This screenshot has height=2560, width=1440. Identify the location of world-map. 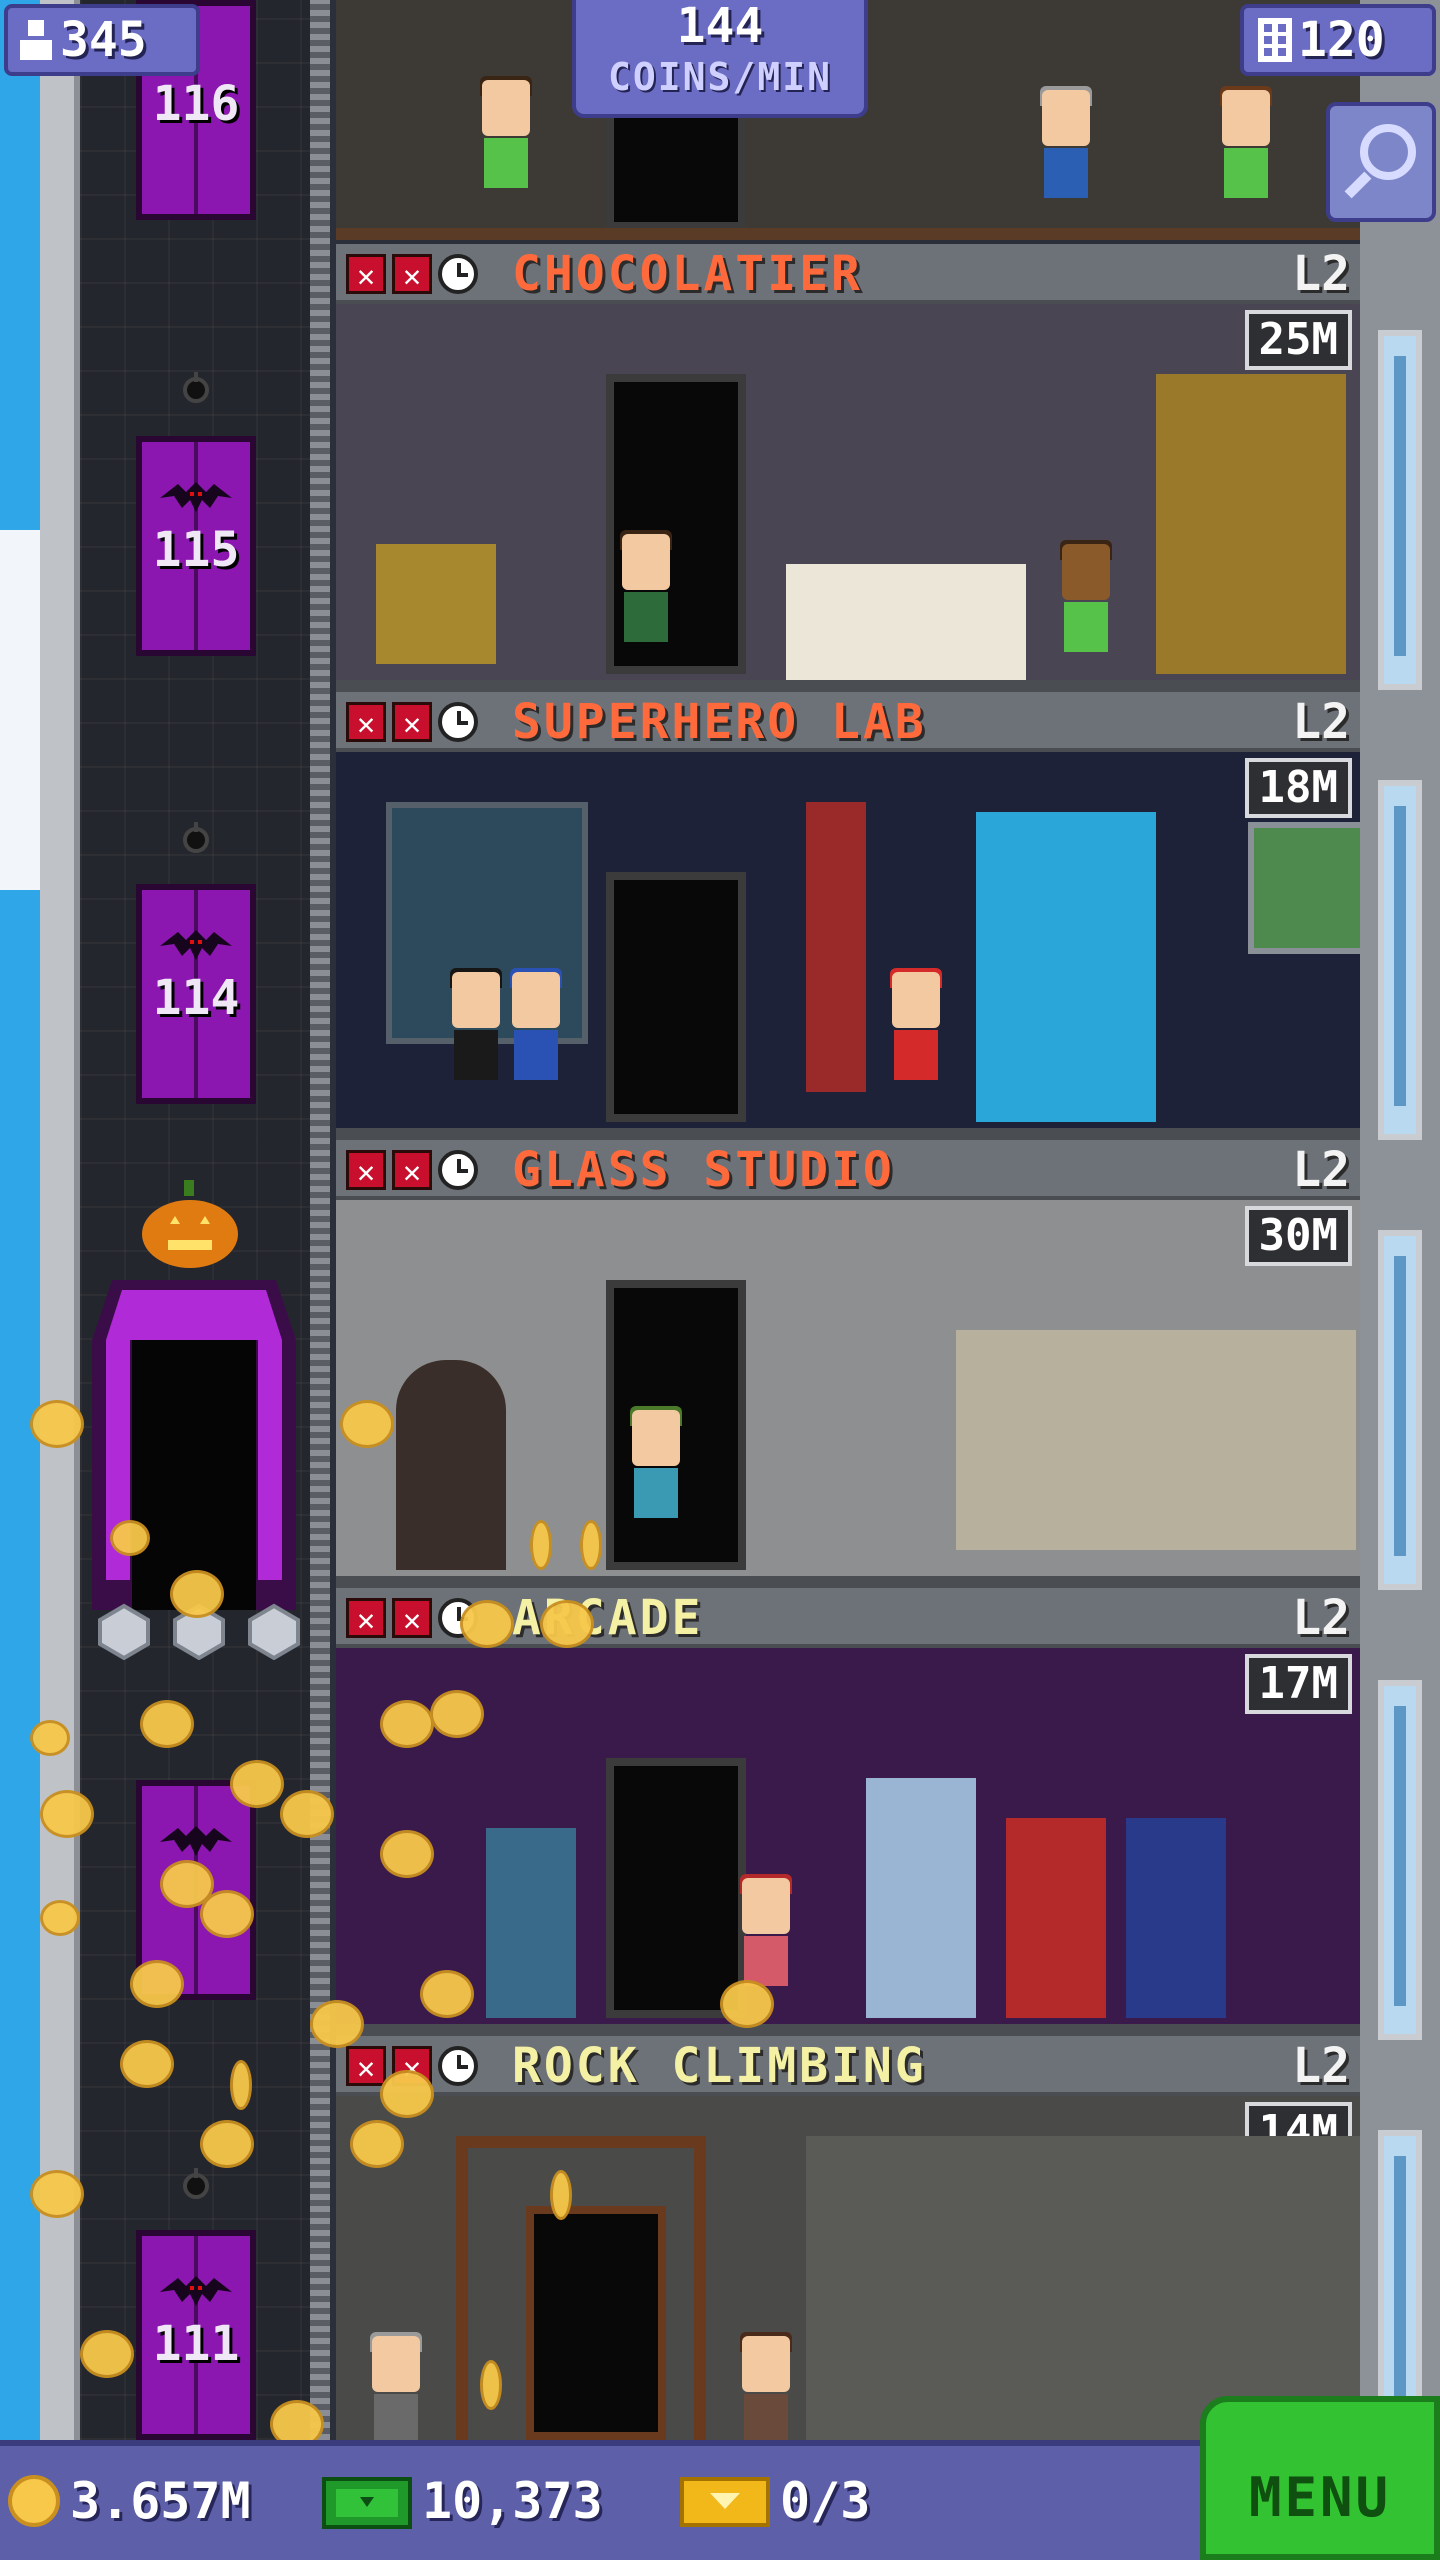
(1304, 888).